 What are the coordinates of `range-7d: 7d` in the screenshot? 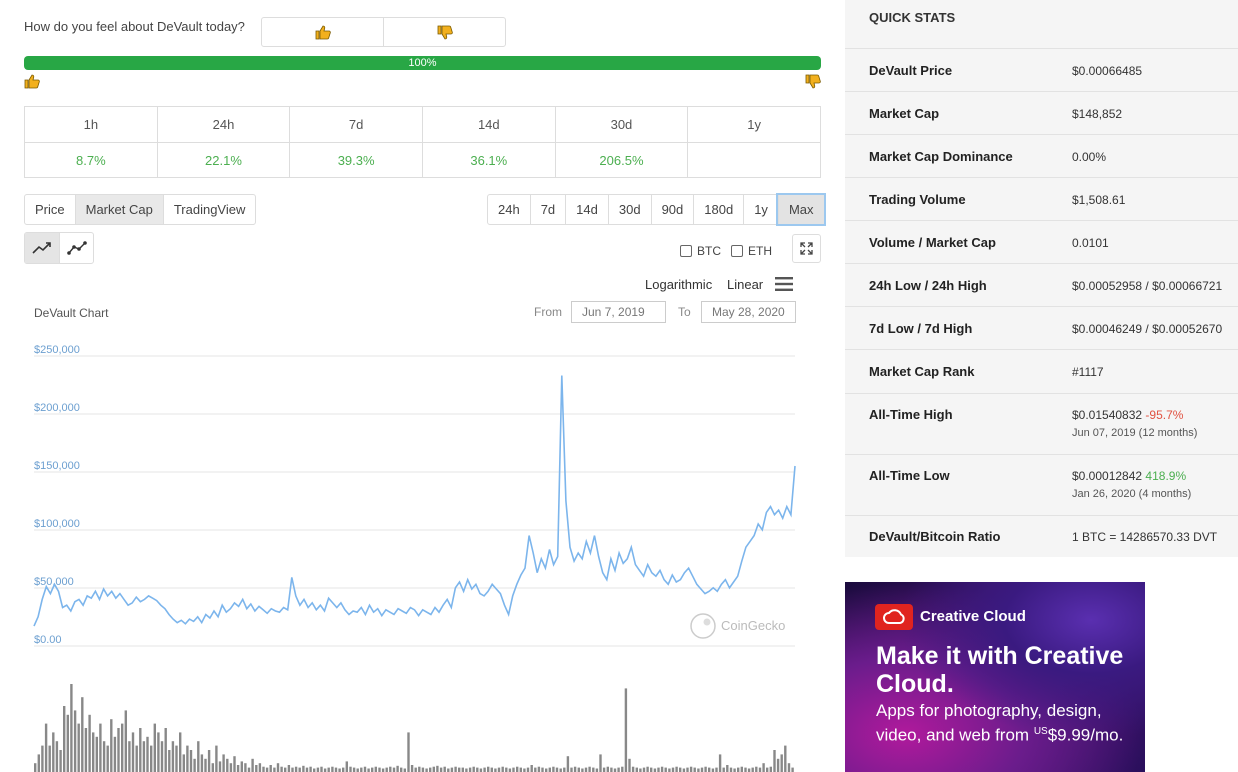 It's located at (547, 209).